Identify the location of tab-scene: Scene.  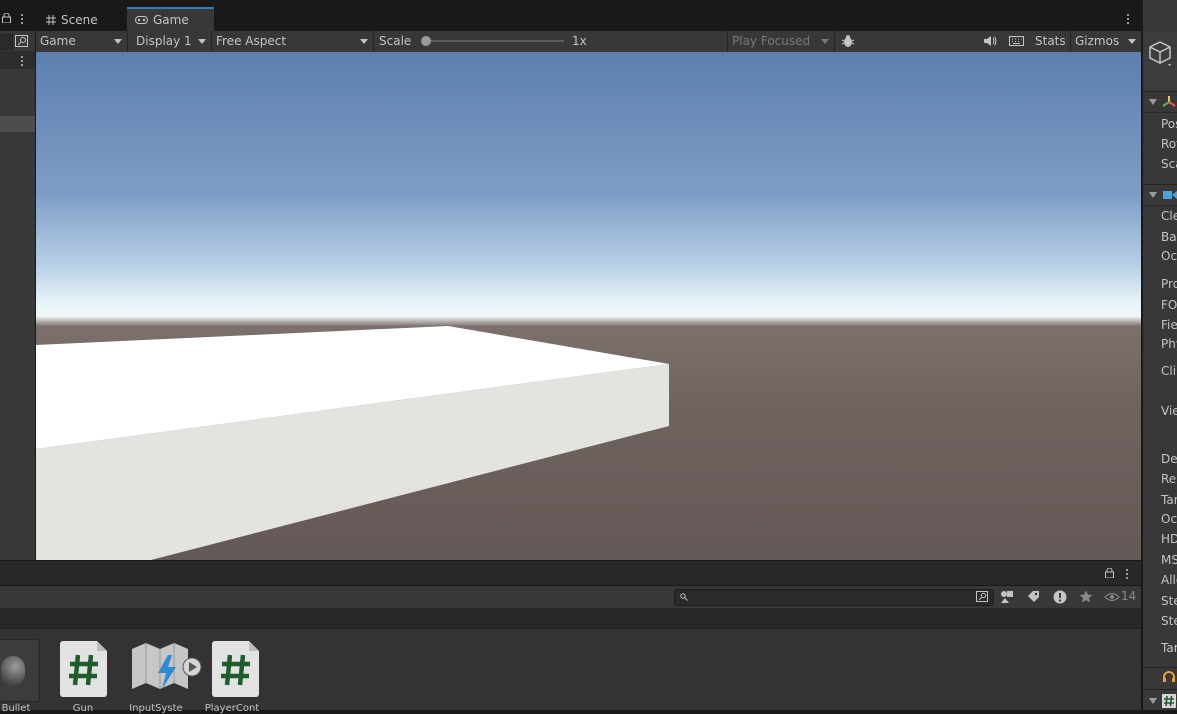
(72, 19).